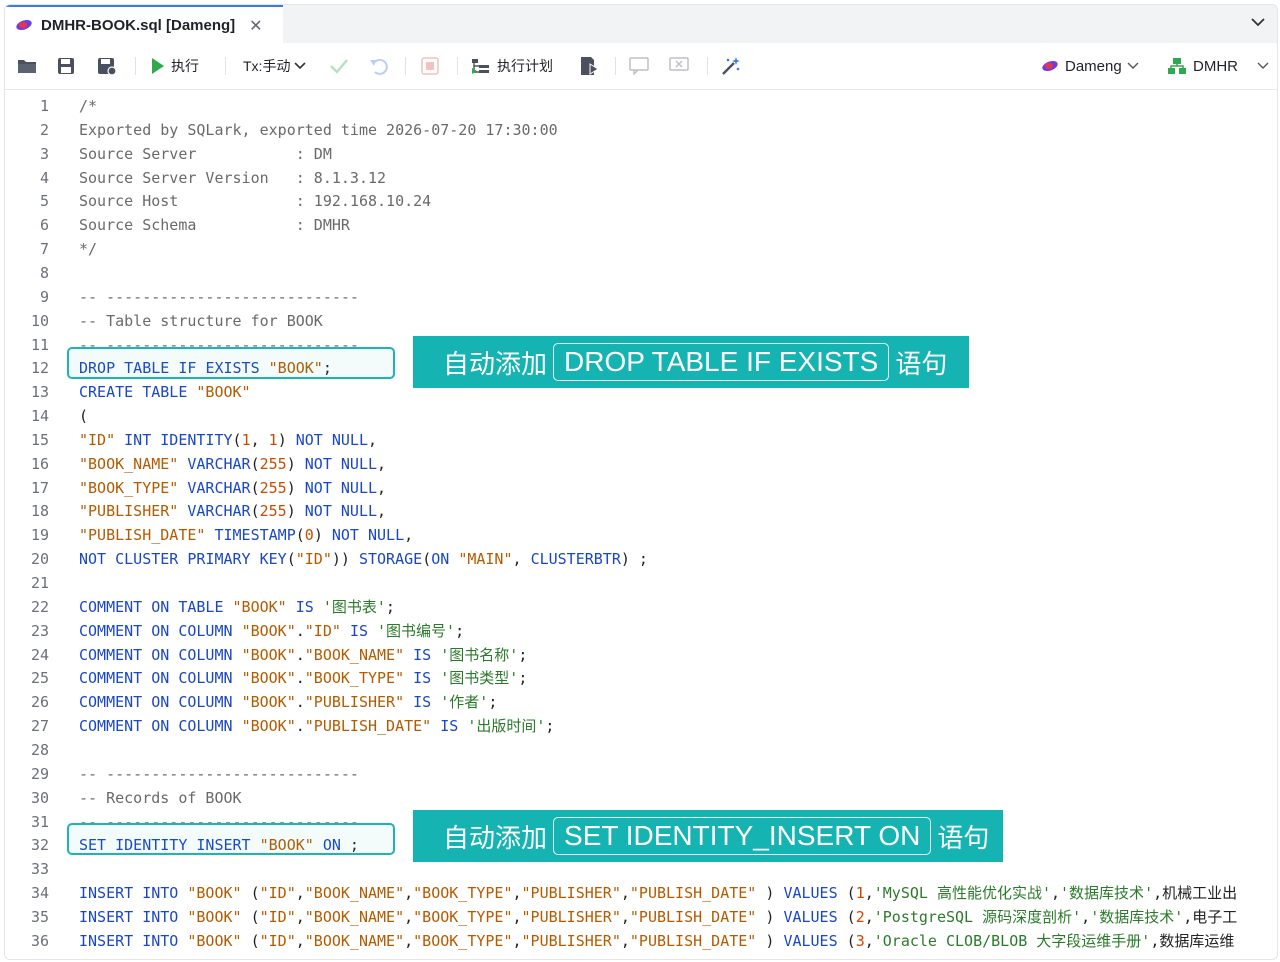 The height and width of the screenshot is (962, 1280). Describe the element at coordinates (641, 106) in the screenshot. I see `code-line: 1 /*` at that location.